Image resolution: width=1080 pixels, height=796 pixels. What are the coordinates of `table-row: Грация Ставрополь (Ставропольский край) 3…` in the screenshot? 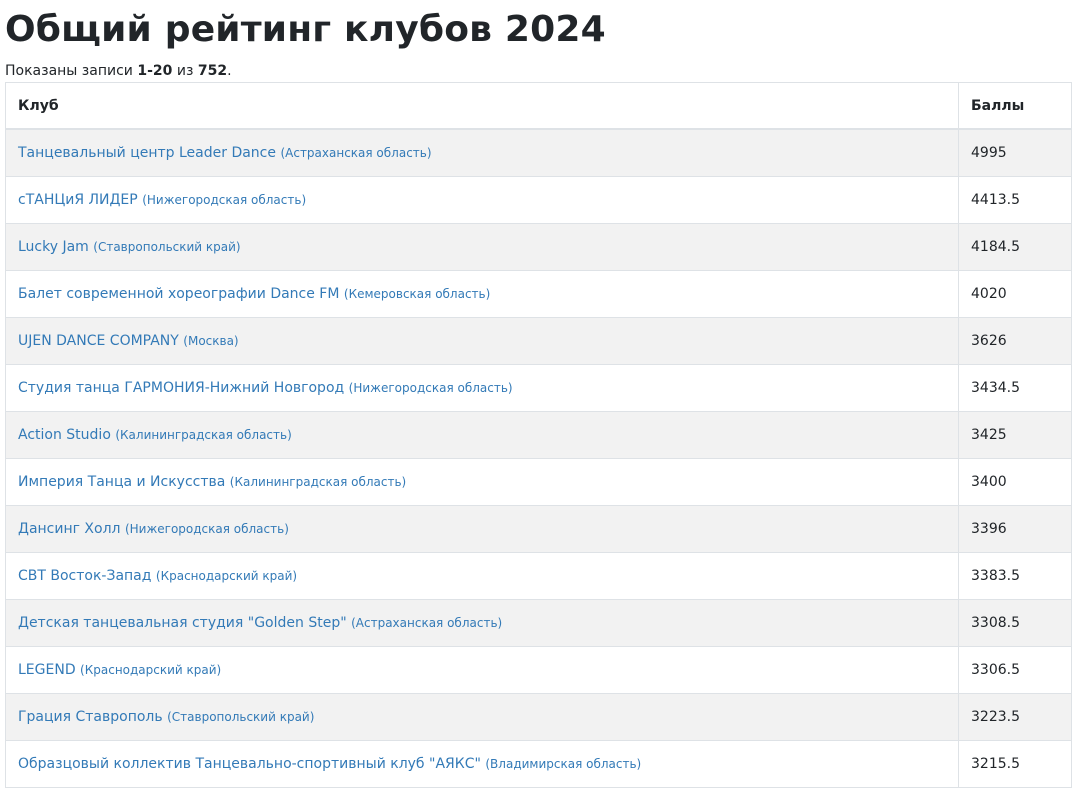 It's located at (538, 717).